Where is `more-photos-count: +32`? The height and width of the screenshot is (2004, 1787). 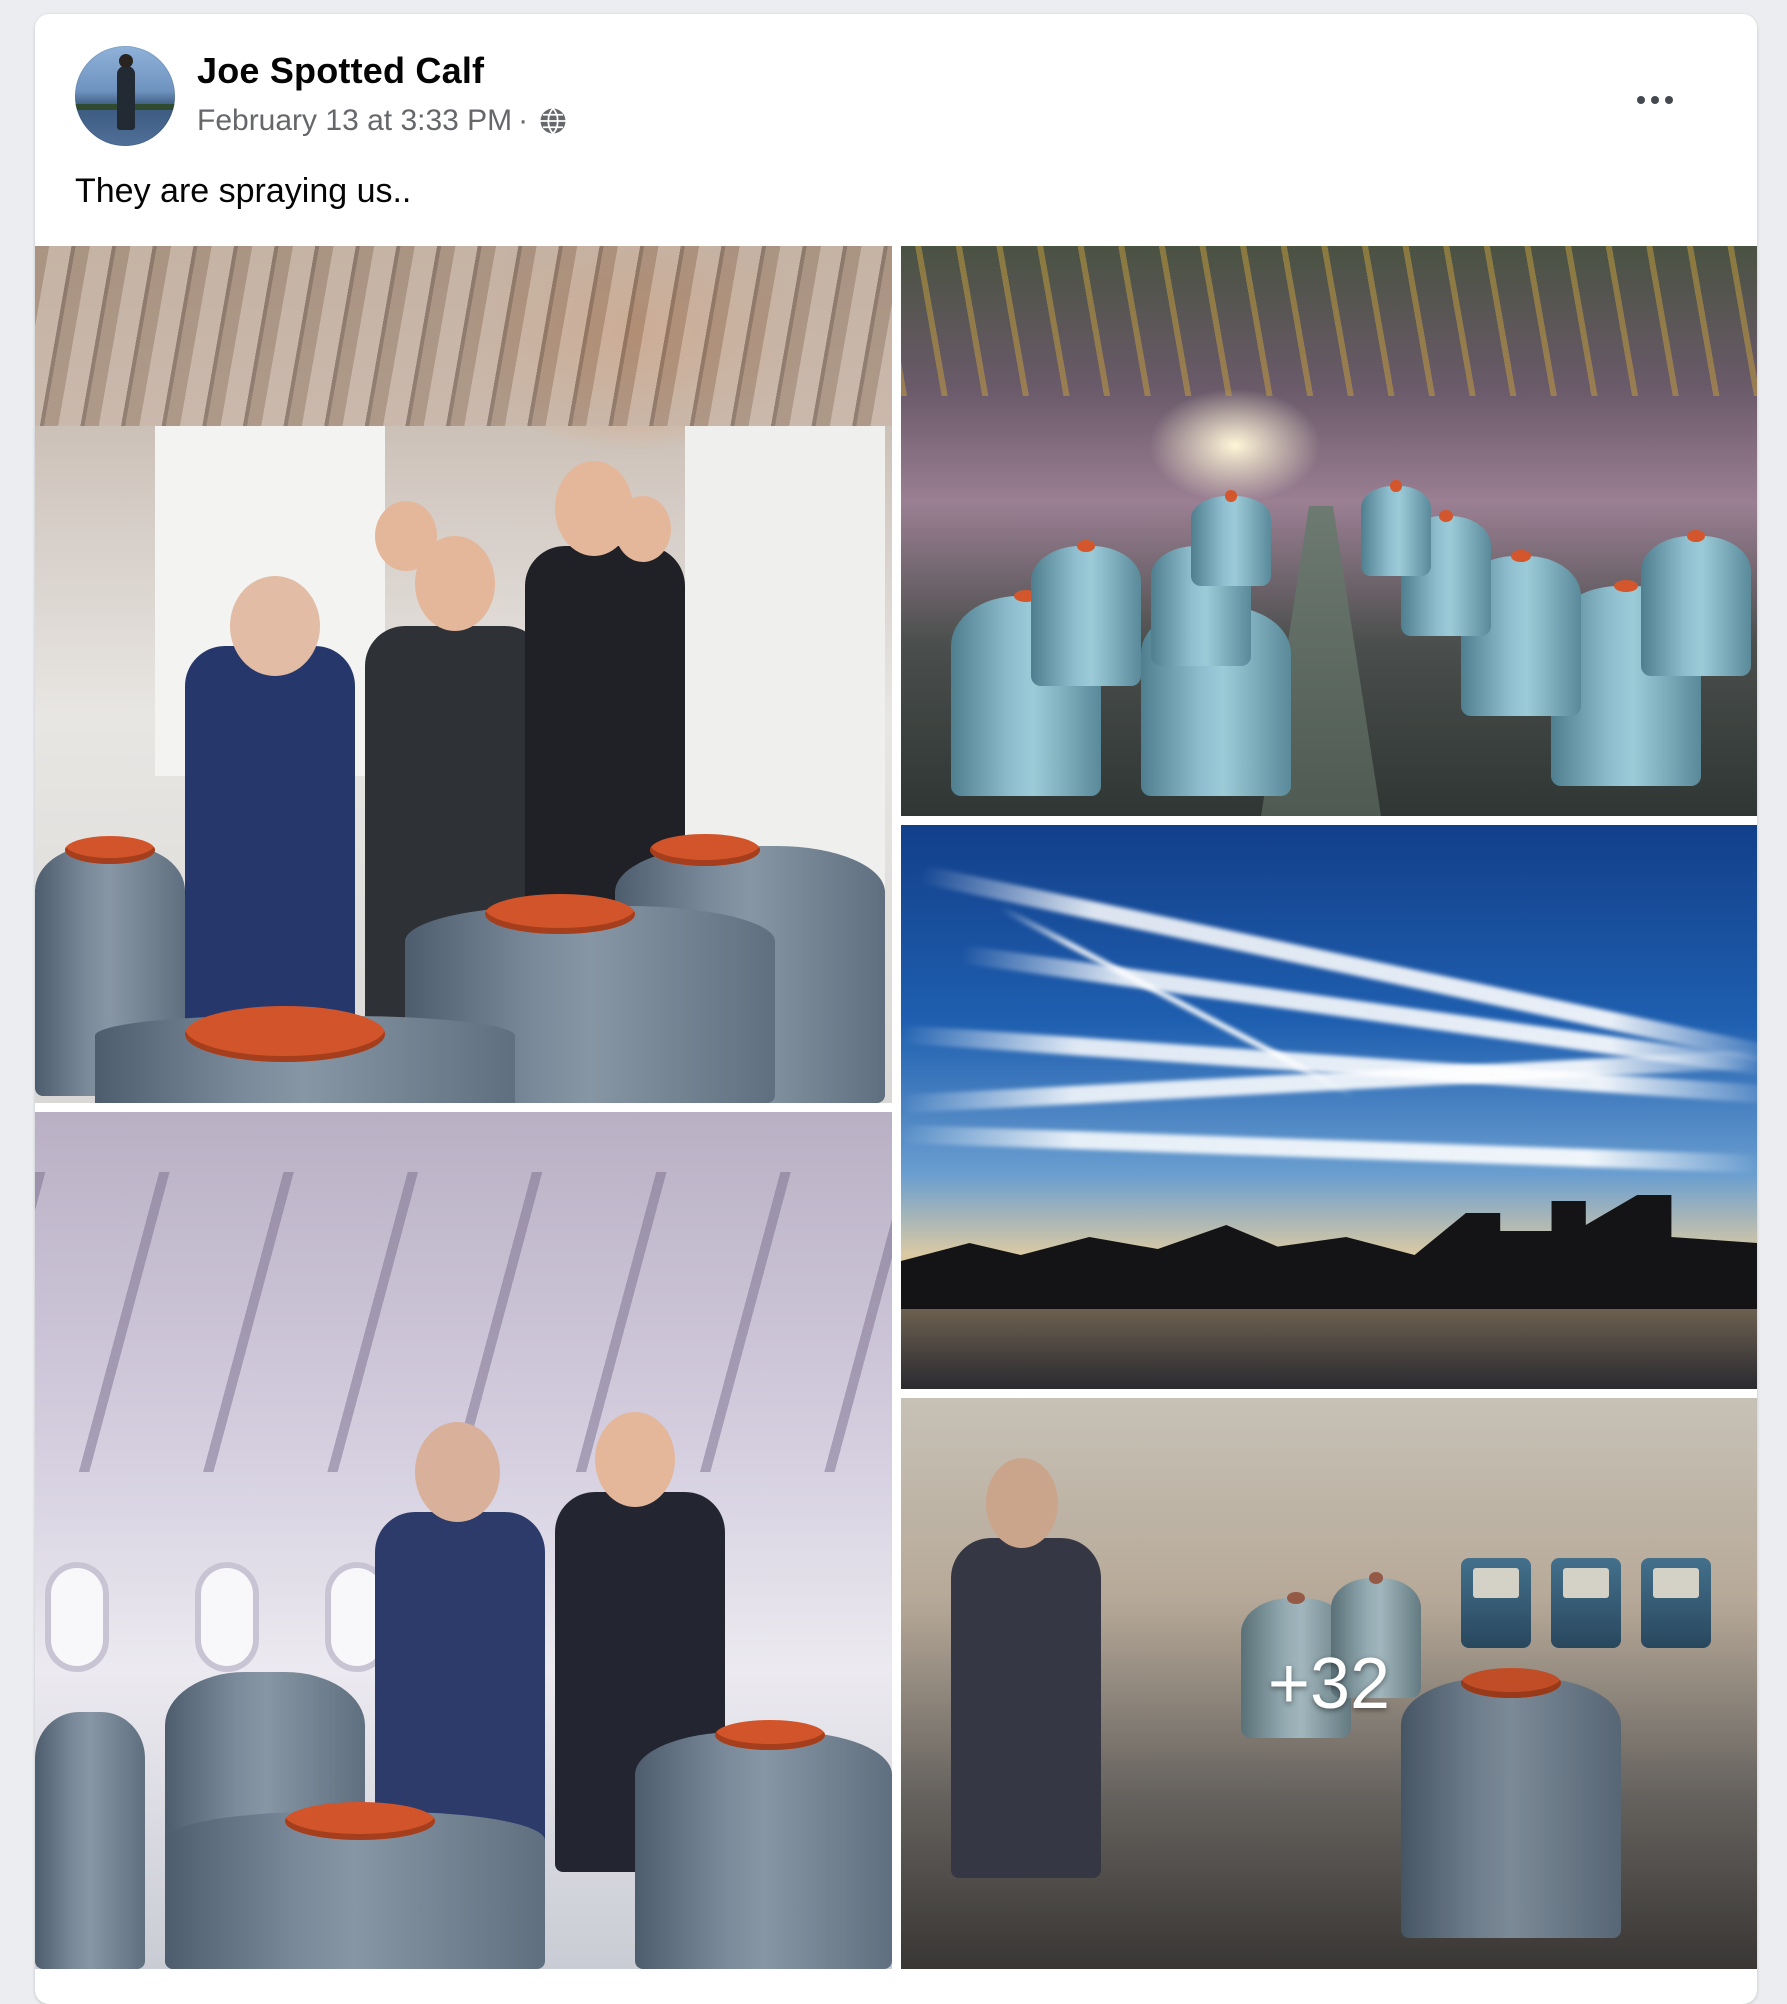
more-photos-count: +32 is located at coordinates (1329, 1683).